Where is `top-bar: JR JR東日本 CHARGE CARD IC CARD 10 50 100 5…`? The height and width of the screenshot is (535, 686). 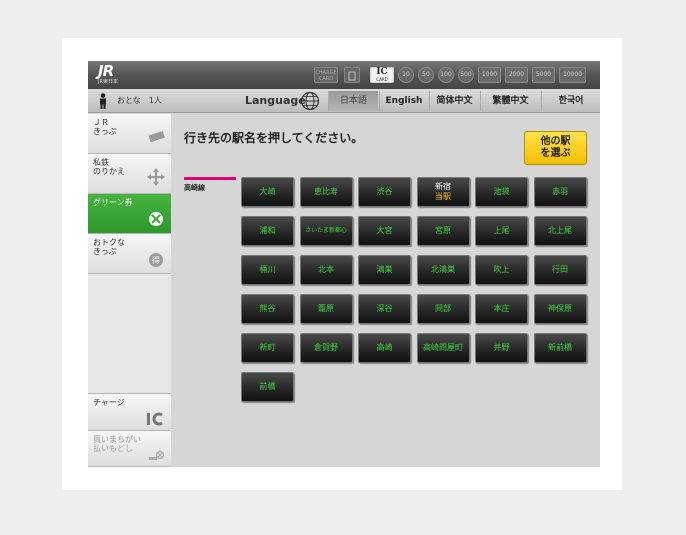
top-bar: JR JR東日本 CHARGE CARD IC CARD 10 50 100 5… is located at coordinates (344, 75).